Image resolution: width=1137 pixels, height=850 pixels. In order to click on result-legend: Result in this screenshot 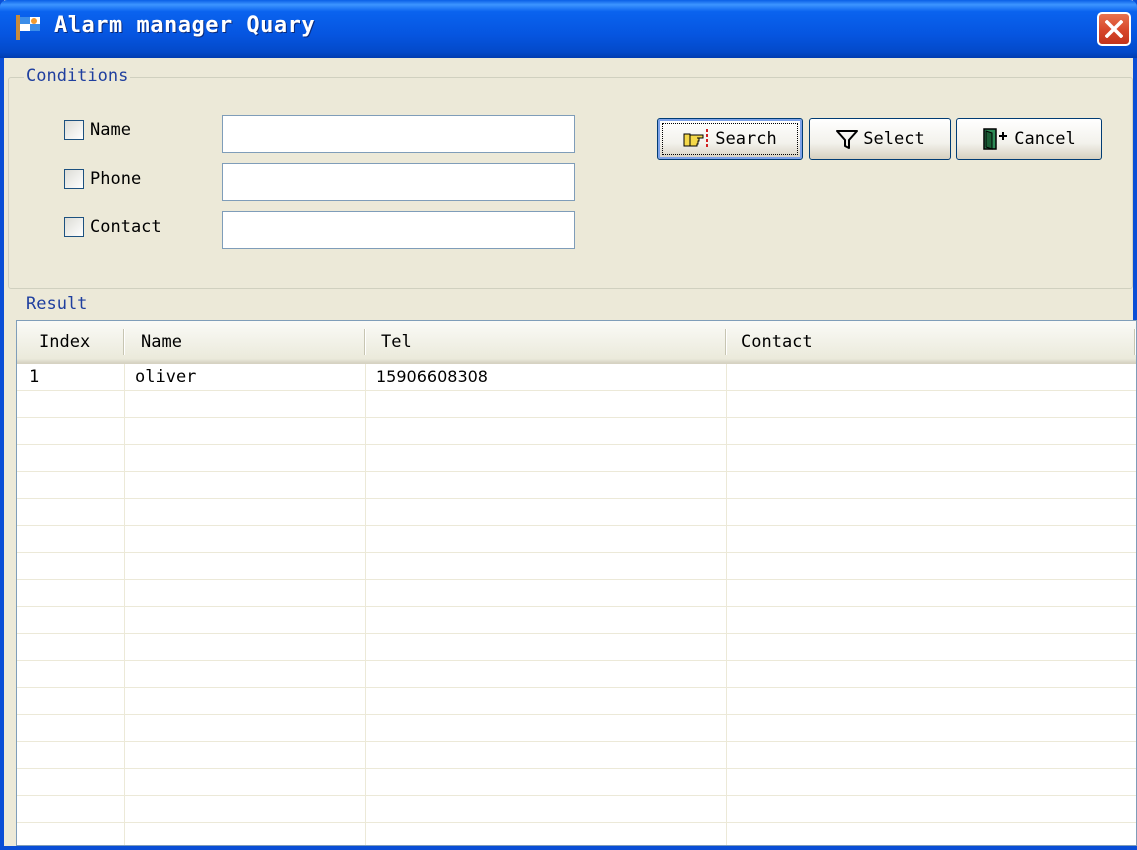, I will do `click(57, 304)`.